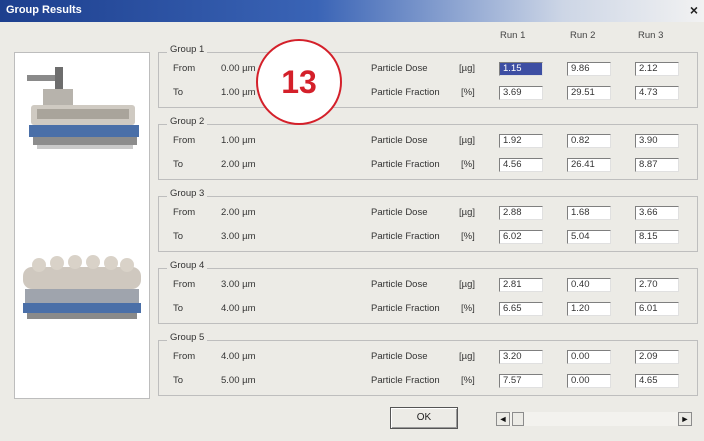 The width and height of the screenshot is (704, 441). I want to click on impactor-illustration, so click(82, 193).